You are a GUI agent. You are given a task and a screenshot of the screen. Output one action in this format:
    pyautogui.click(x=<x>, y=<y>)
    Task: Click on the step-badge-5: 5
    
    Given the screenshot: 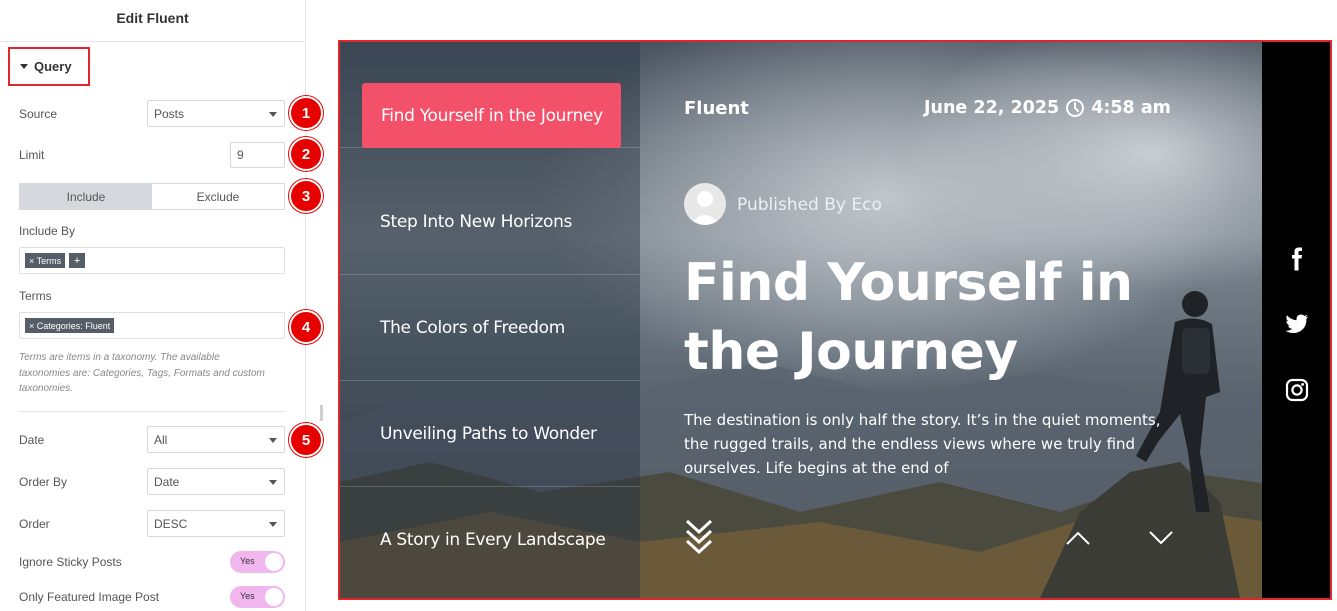 What is the action you would take?
    pyautogui.click(x=306, y=440)
    